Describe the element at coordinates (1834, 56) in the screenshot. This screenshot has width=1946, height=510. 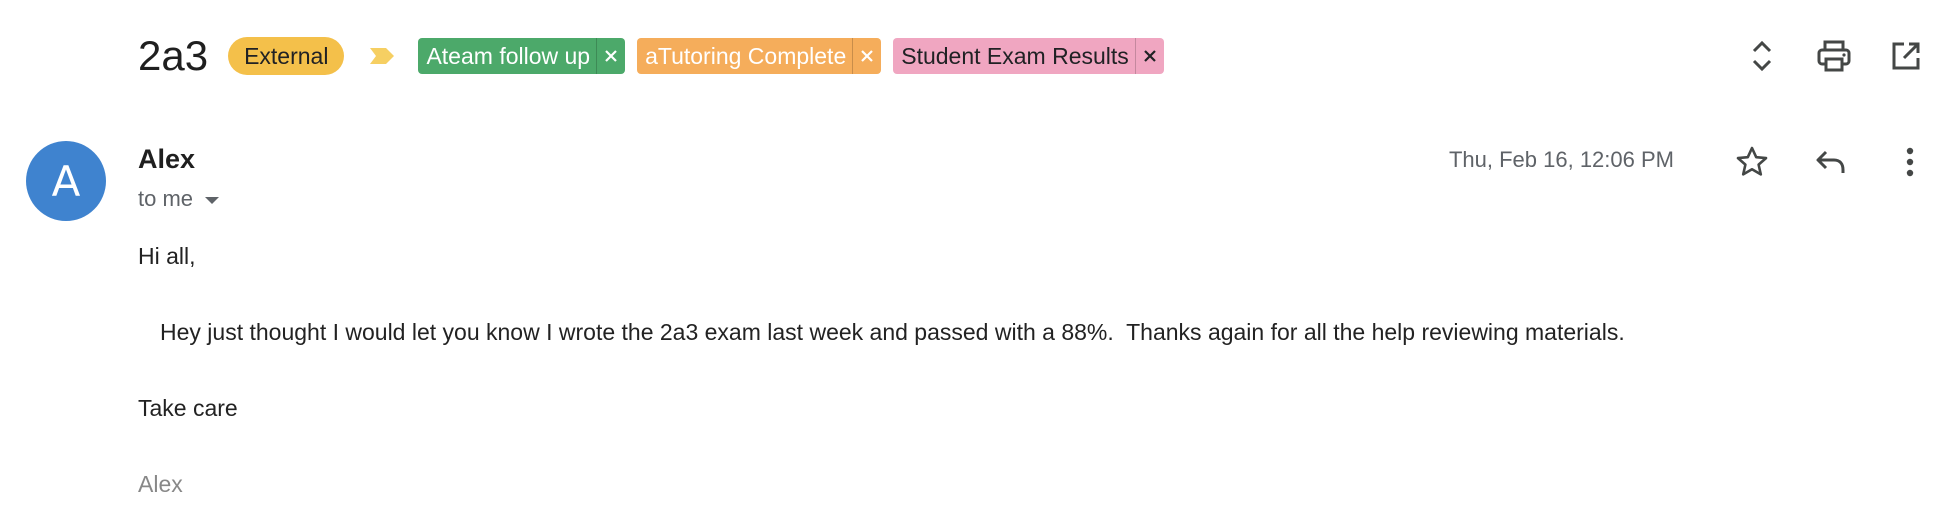
I see `print-icon` at that location.